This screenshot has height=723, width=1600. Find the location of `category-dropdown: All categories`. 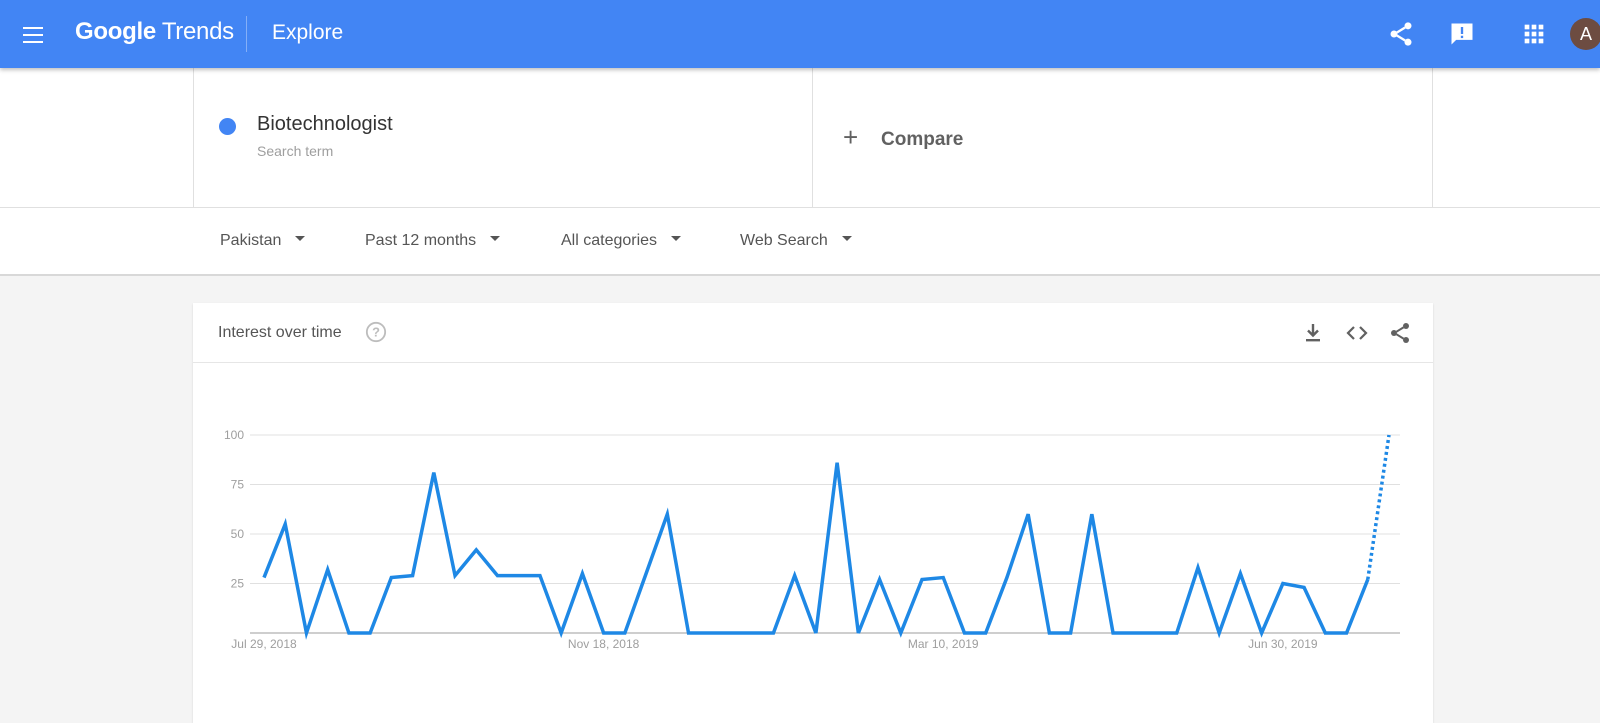

category-dropdown: All categories is located at coordinates (621, 241).